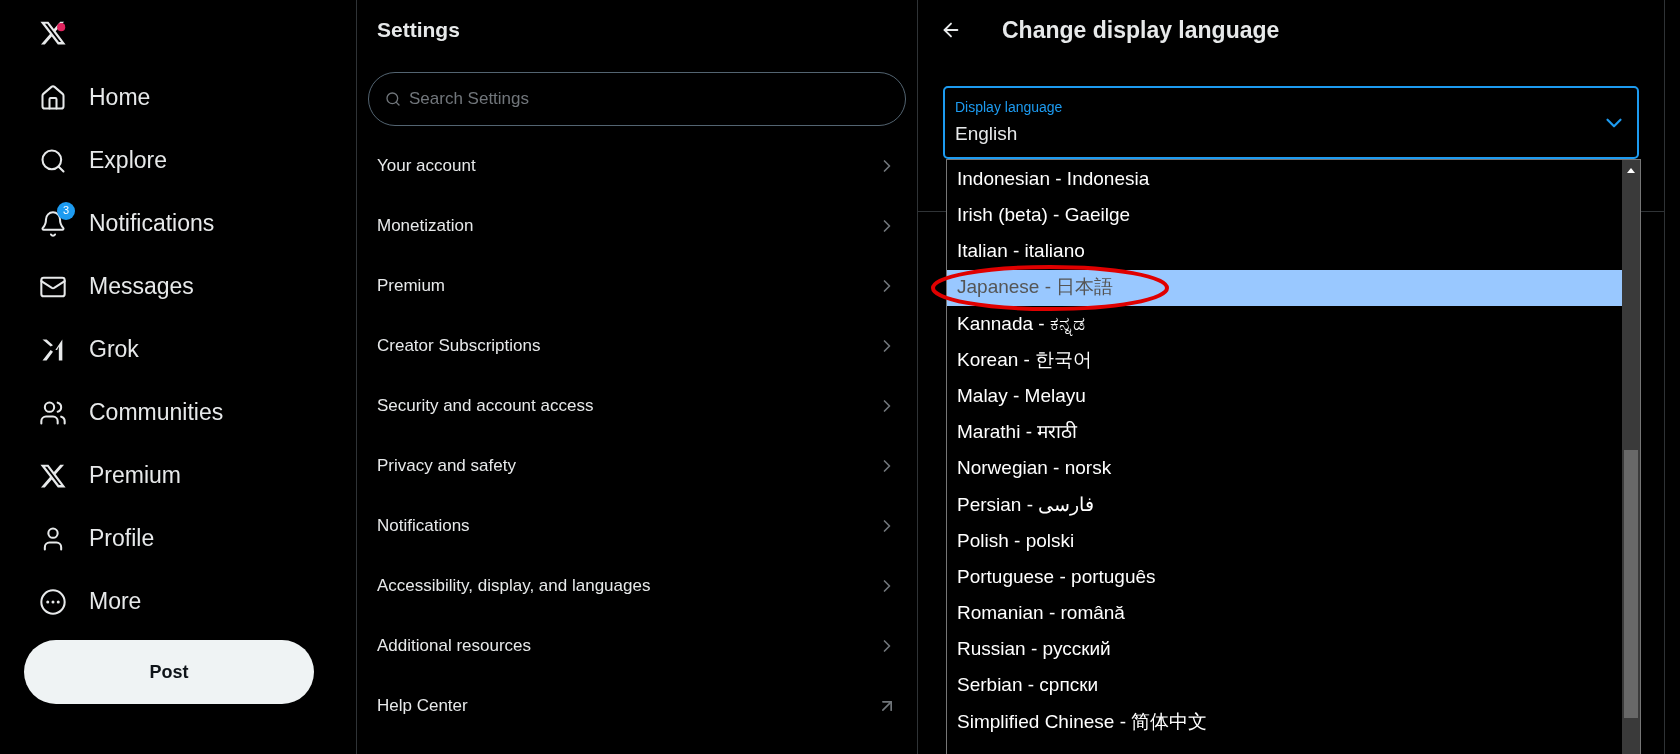 The image size is (1680, 754). I want to click on post-button: Post, so click(169, 672).